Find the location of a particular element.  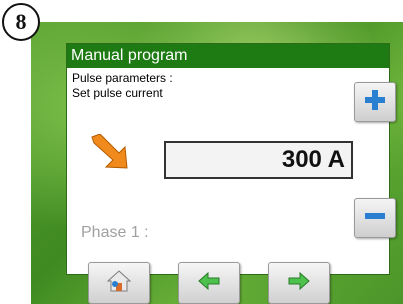

increase-button is located at coordinates (375, 102).